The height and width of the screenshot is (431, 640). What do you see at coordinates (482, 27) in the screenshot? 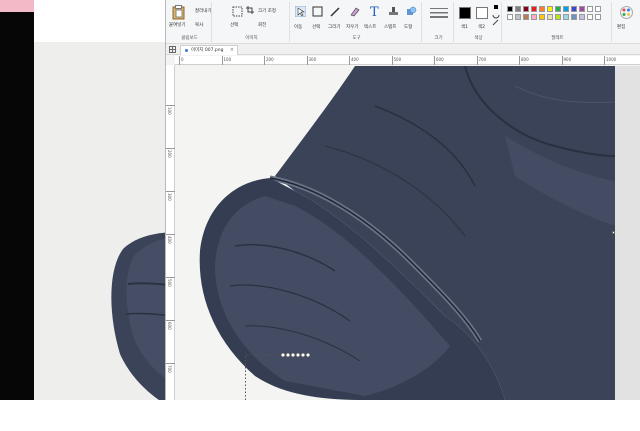
I see `color2-label: 색2` at bounding box center [482, 27].